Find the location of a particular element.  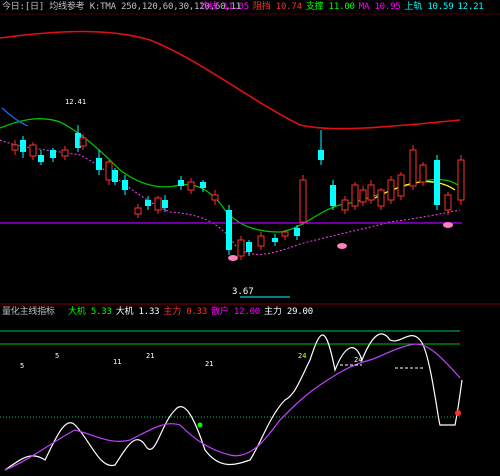

mark-label: 11 is located at coordinates (117, 362).